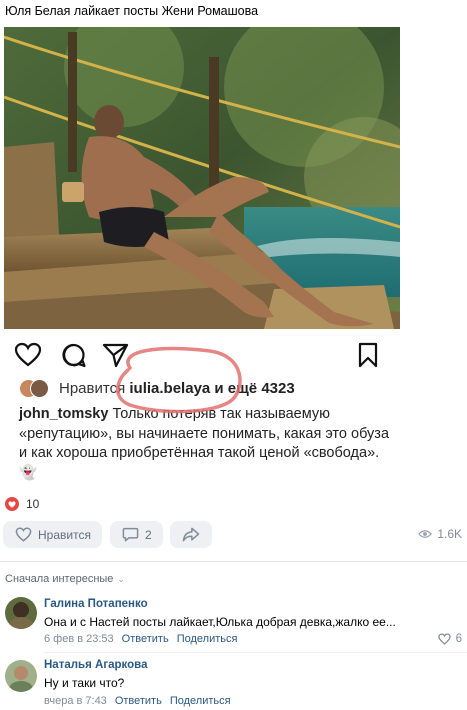 The width and height of the screenshot is (467, 710). I want to click on caption-user: john_tomsky, so click(63, 414).